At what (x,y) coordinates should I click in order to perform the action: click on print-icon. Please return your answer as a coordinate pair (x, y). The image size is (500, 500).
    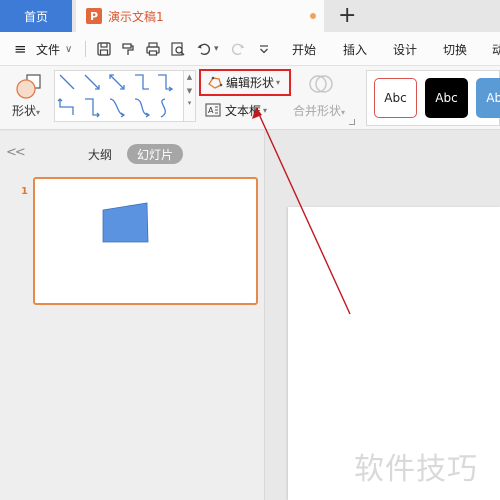
    Looking at the image, I should click on (153, 49).